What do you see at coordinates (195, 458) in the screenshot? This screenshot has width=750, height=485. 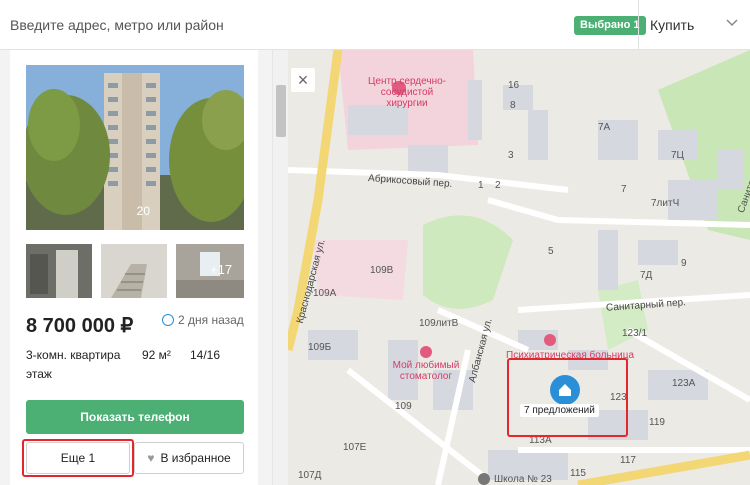 I see `favorite-label: В избранное` at bounding box center [195, 458].